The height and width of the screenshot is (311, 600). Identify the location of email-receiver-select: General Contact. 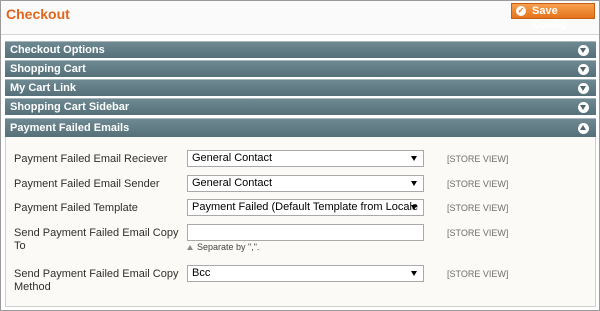
(305, 158).